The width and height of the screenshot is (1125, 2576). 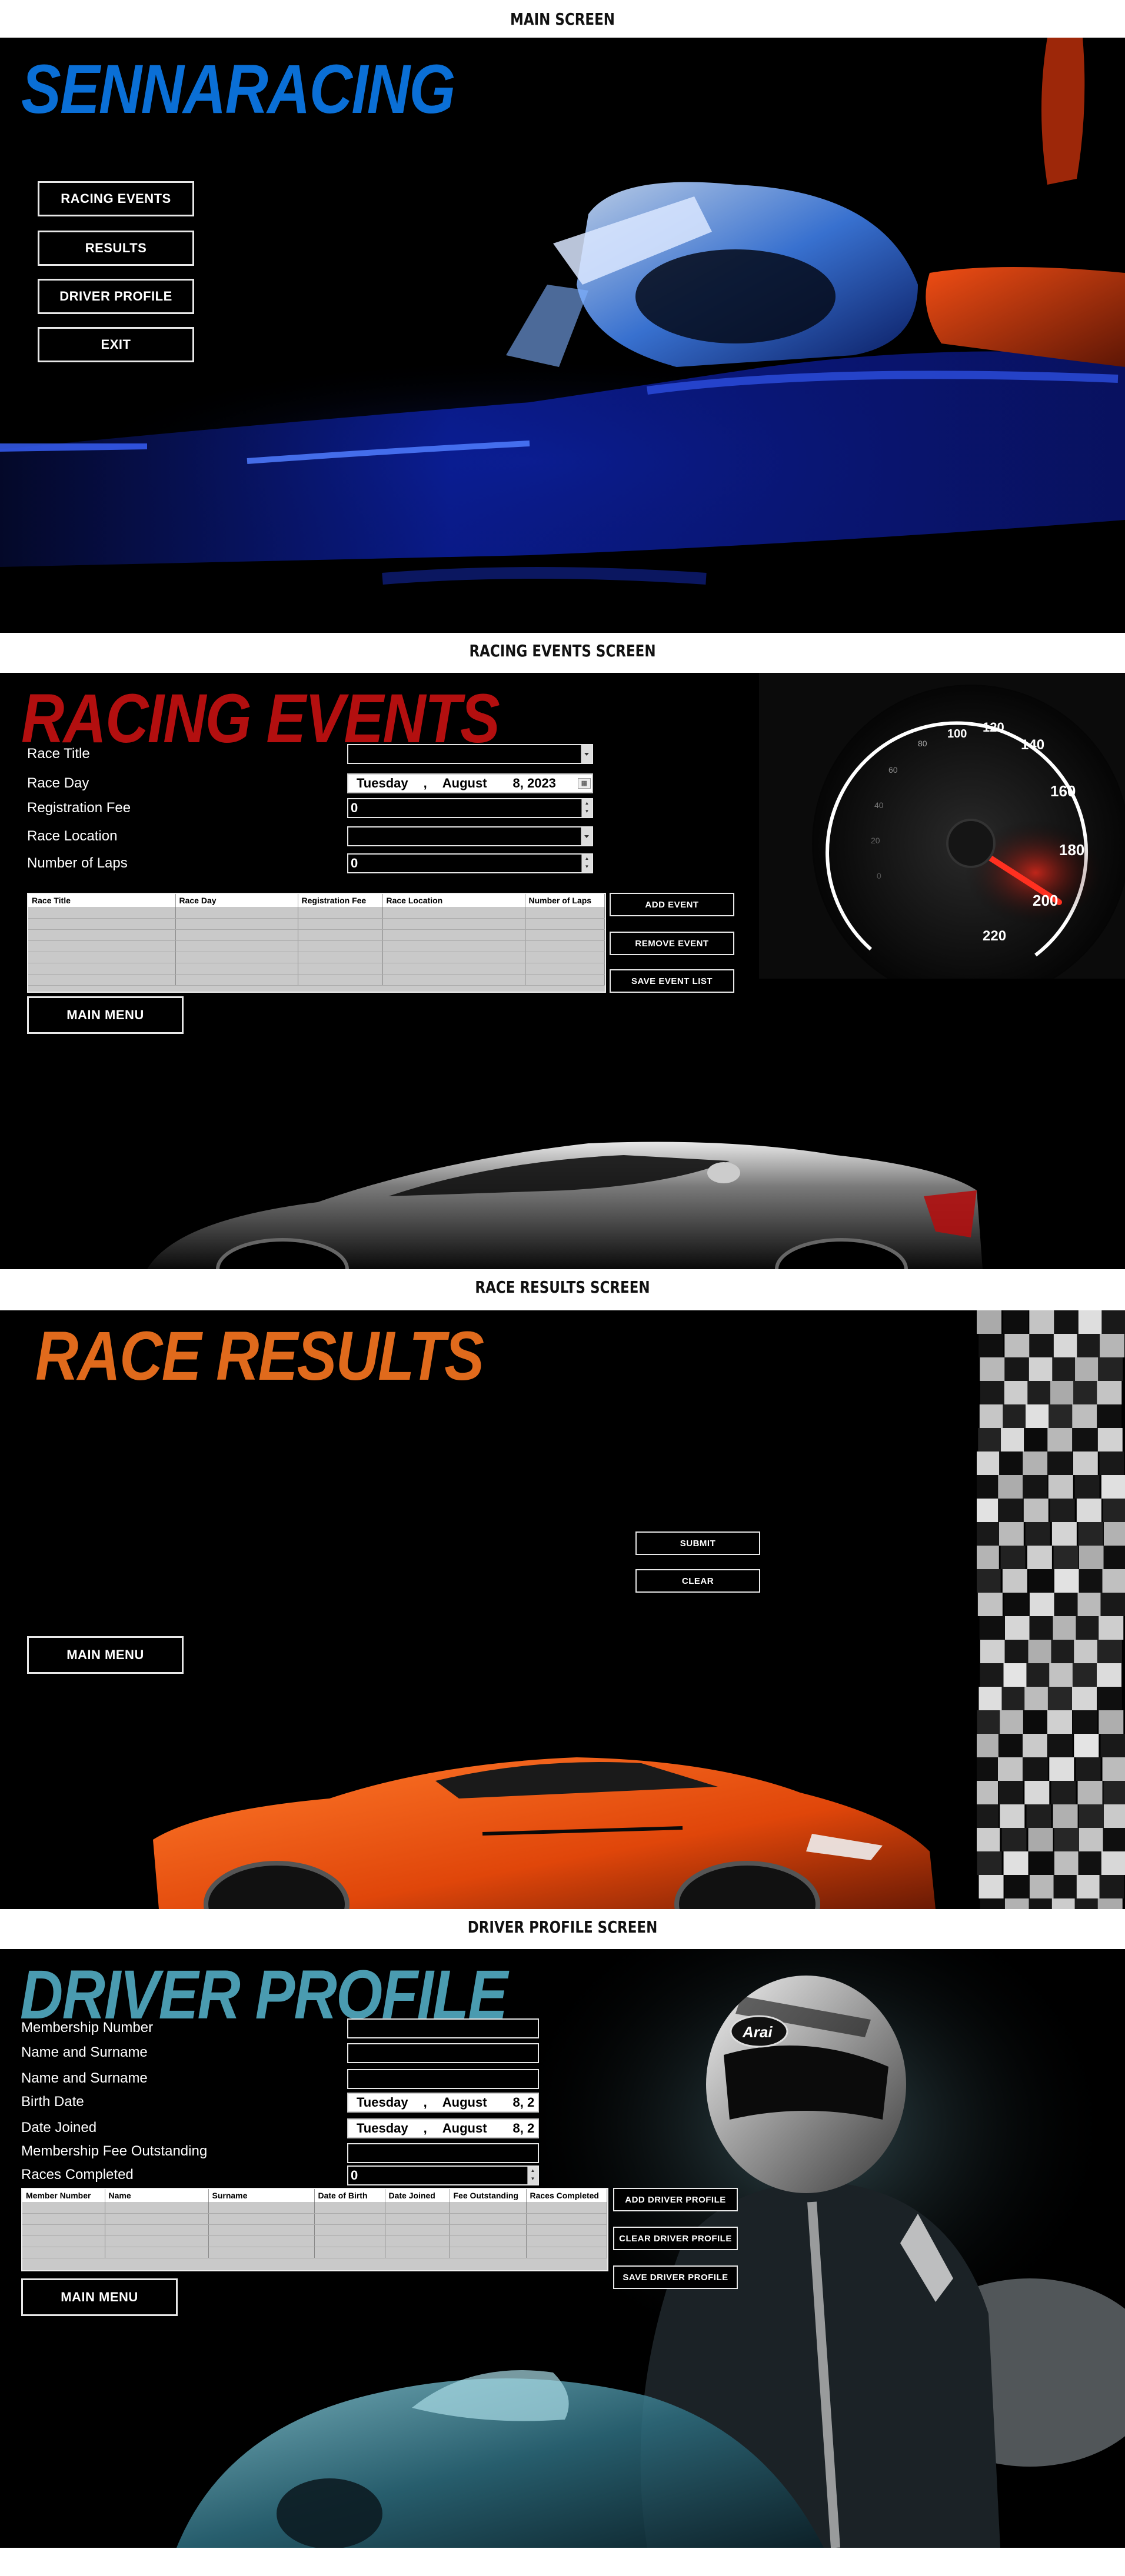 I want to click on results-screen-caption: RACE RESULTS SCREEN, so click(x=562, y=1287).